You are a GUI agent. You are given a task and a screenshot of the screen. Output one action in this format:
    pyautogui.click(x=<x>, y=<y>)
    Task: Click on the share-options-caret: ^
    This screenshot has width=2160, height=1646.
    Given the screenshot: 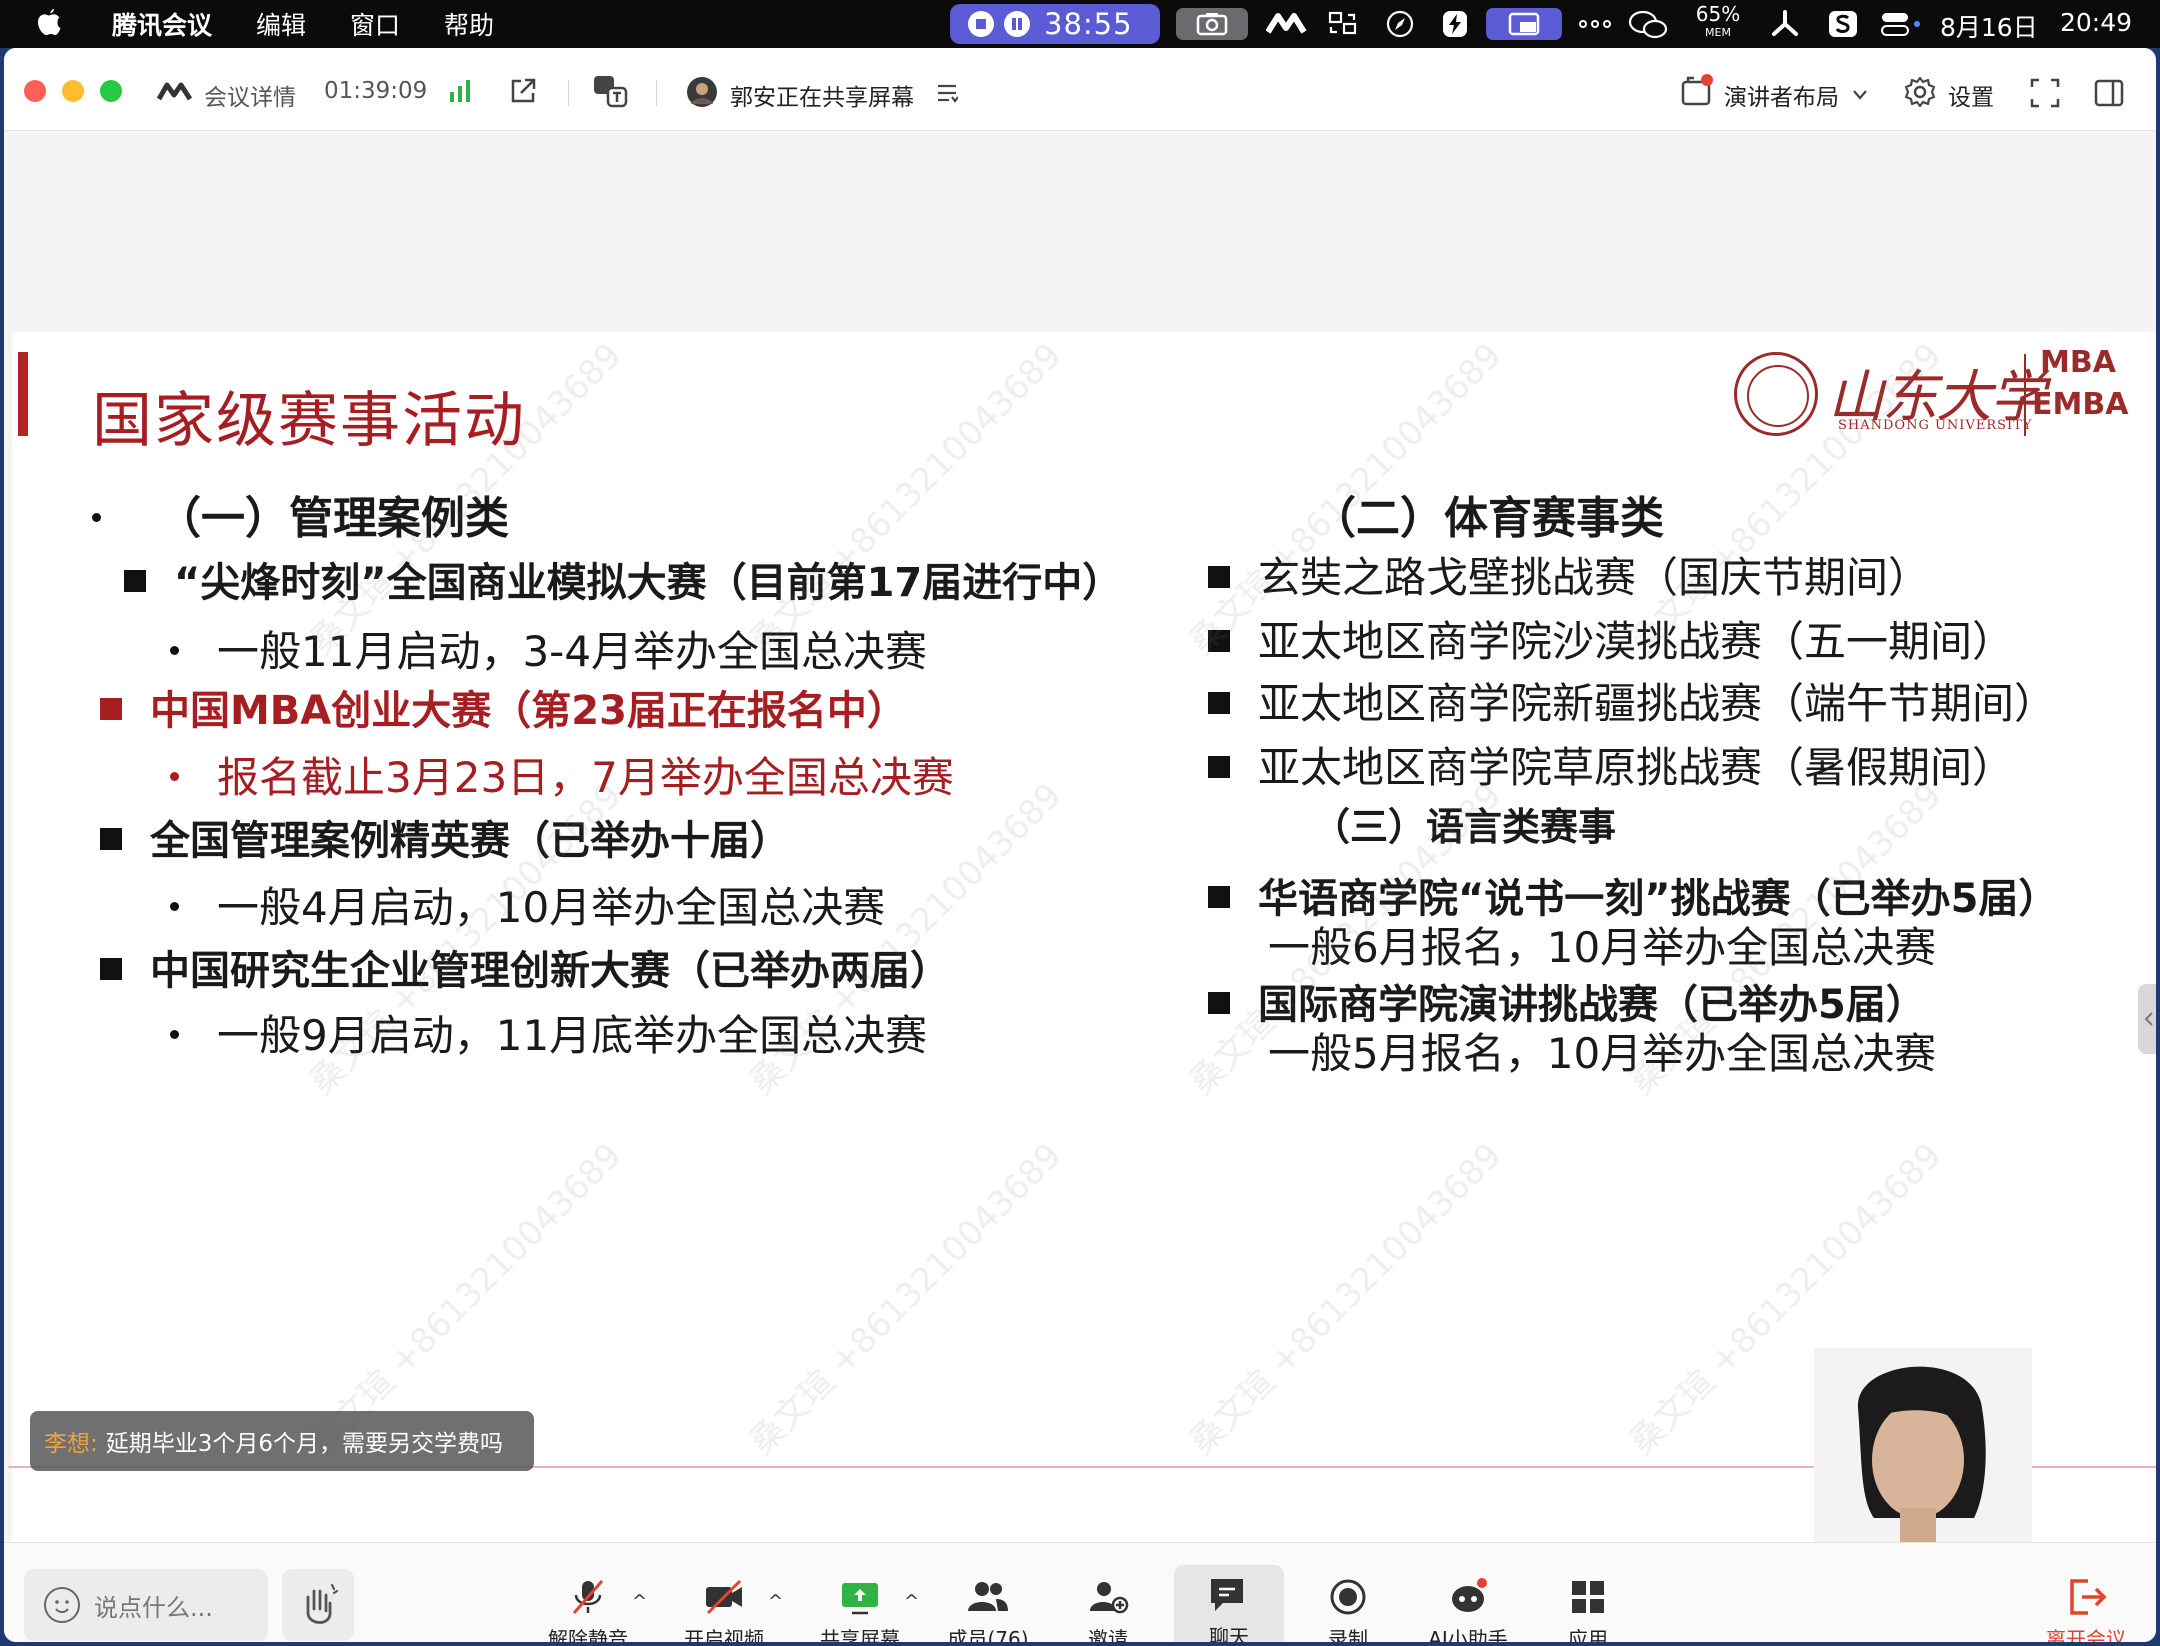 What is the action you would take?
    pyautogui.click(x=911, y=1601)
    